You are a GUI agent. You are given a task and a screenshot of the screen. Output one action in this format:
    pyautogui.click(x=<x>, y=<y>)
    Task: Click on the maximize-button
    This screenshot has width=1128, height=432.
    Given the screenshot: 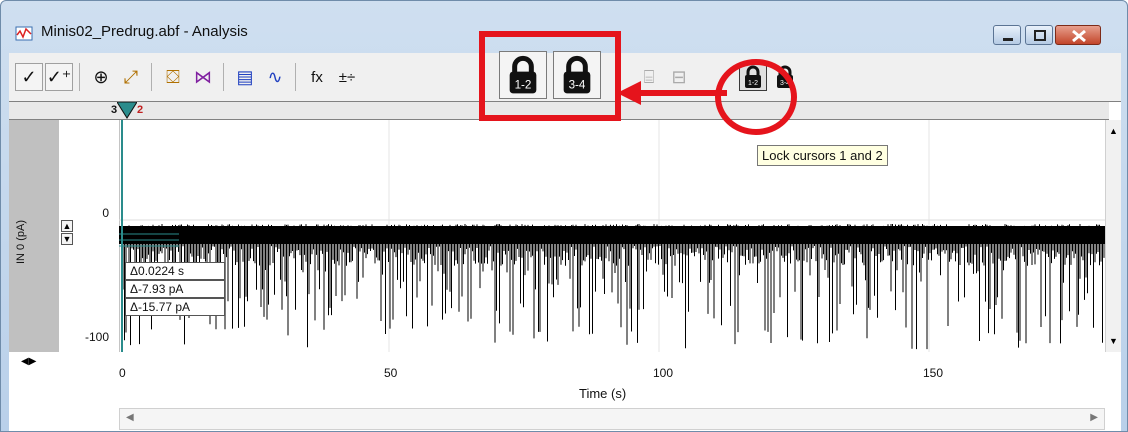 What is the action you would take?
    pyautogui.click(x=1039, y=35)
    